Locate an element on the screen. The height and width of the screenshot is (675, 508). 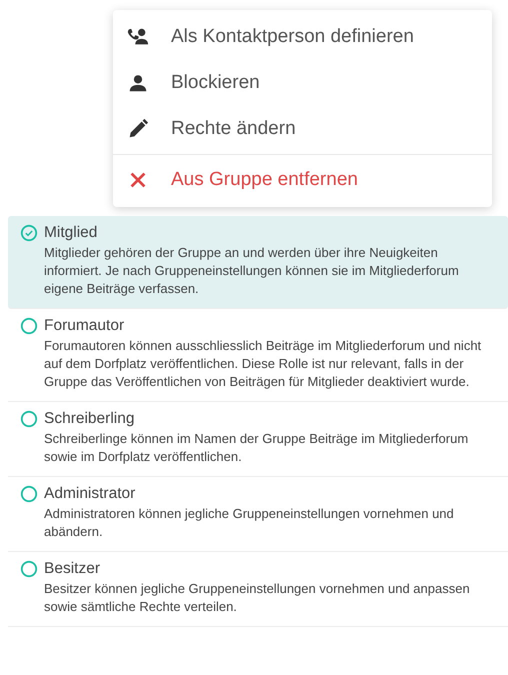
pencil-icon is located at coordinates (138, 129).